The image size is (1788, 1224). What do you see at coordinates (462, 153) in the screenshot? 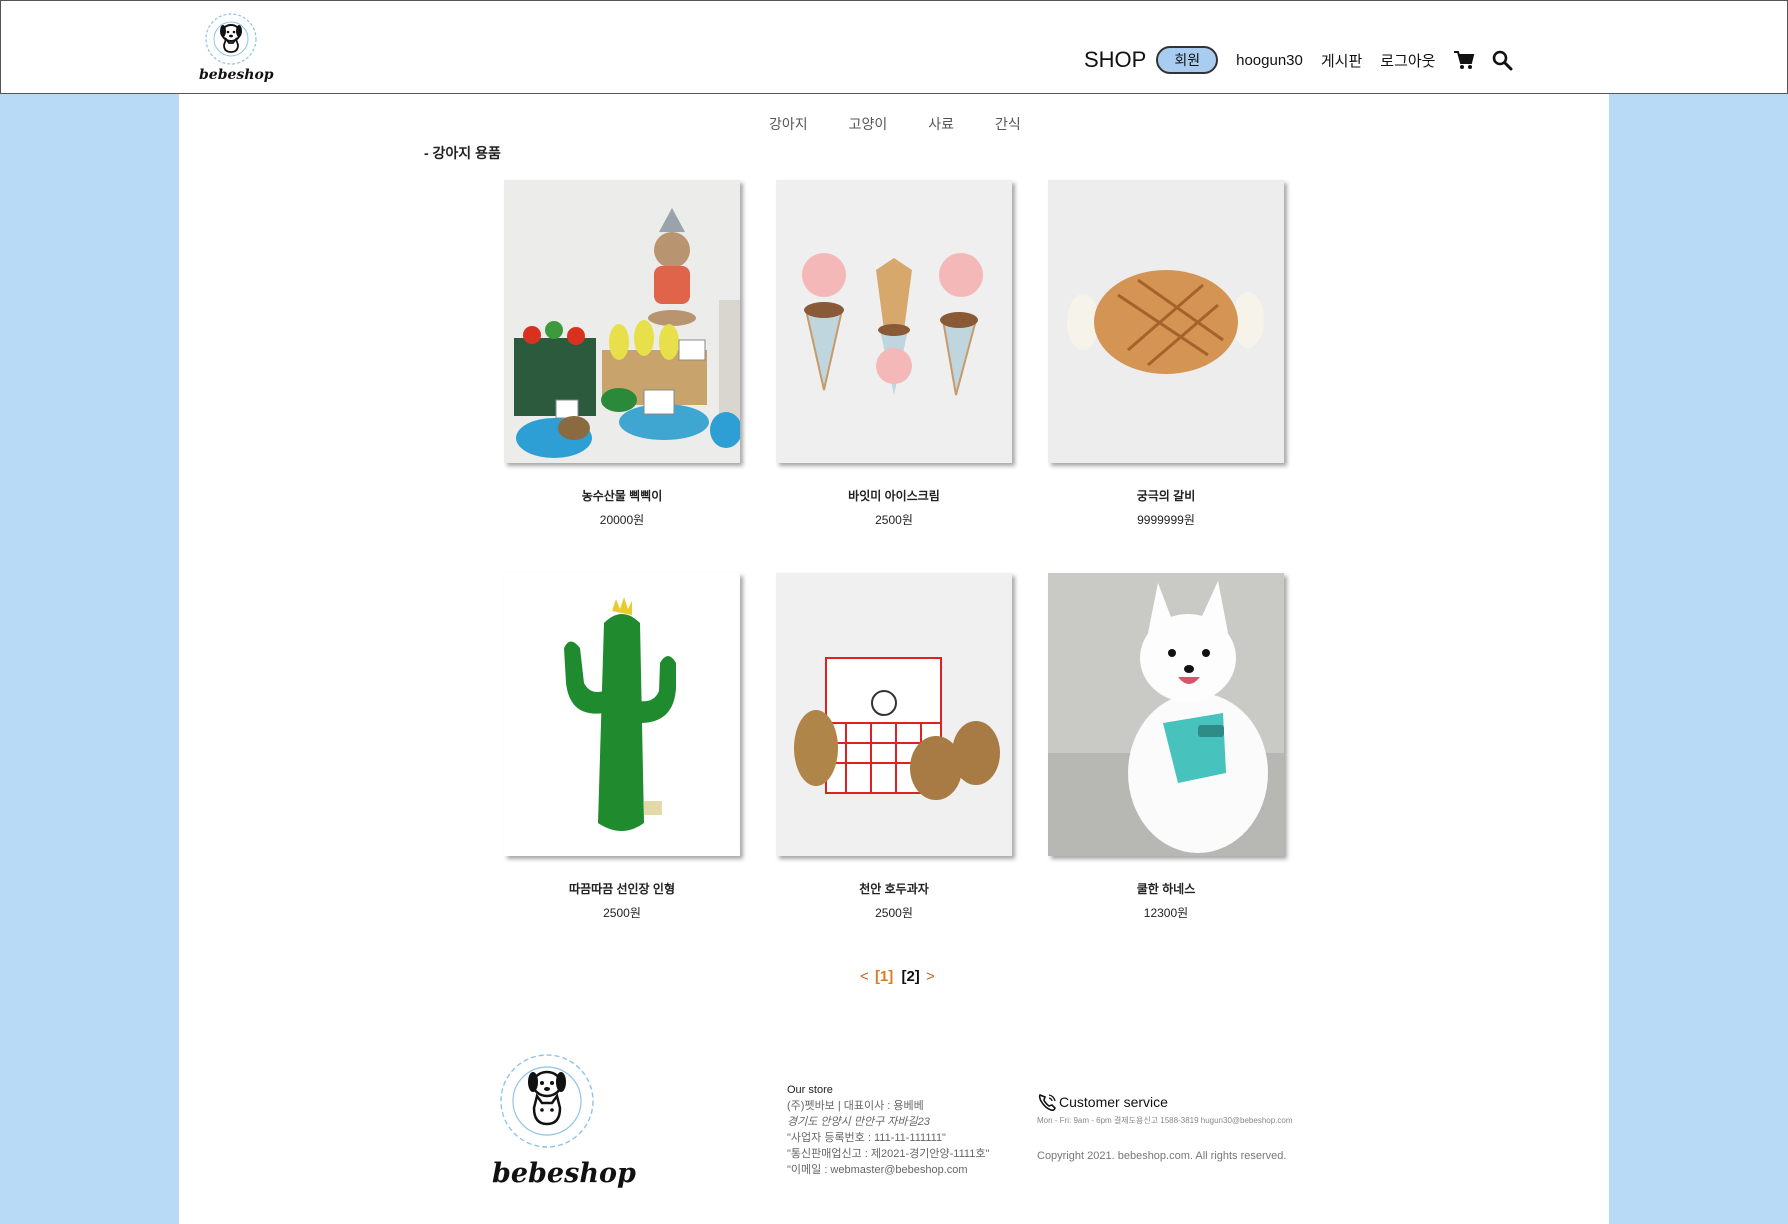
I see `section-title: - 강아지 용품` at bounding box center [462, 153].